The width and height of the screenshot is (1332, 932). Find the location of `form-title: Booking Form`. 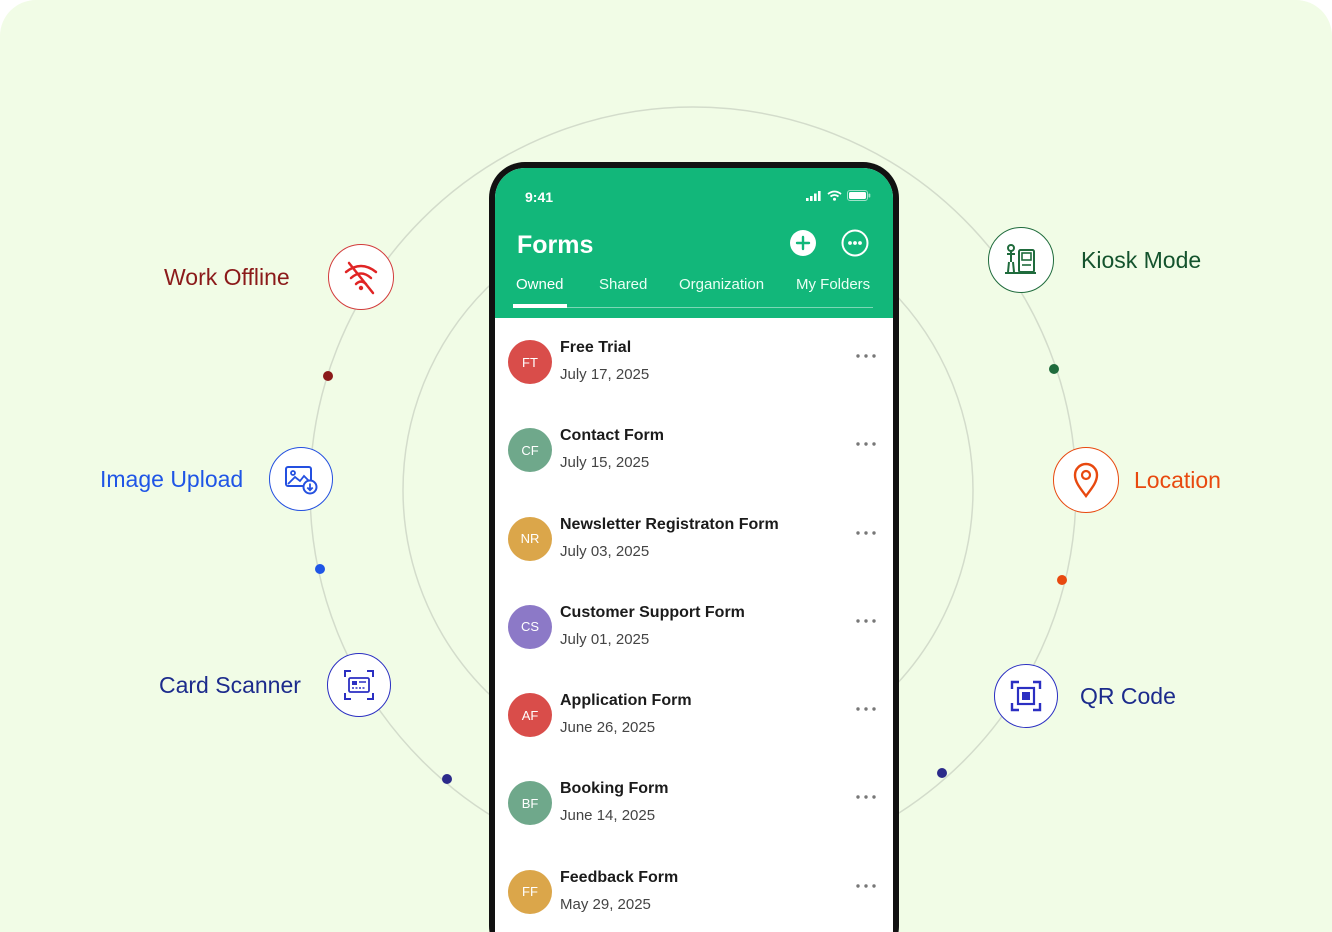

form-title: Booking Form is located at coordinates (614, 789).